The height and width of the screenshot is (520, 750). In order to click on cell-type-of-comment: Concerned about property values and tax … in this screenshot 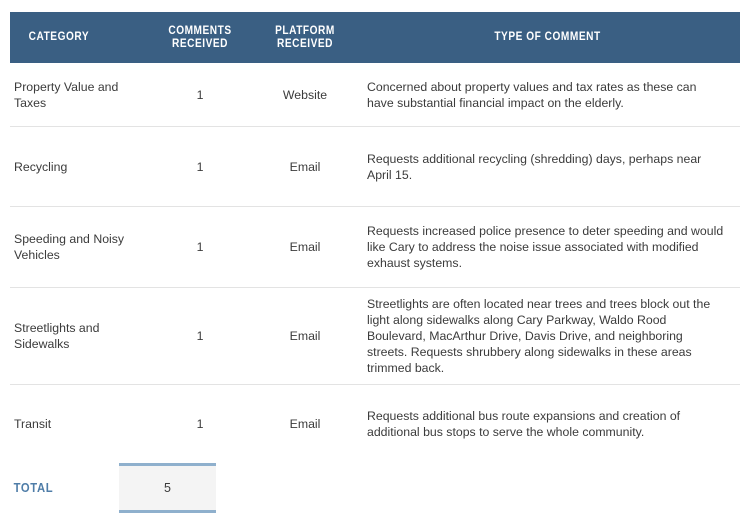, I will do `click(532, 94)`.